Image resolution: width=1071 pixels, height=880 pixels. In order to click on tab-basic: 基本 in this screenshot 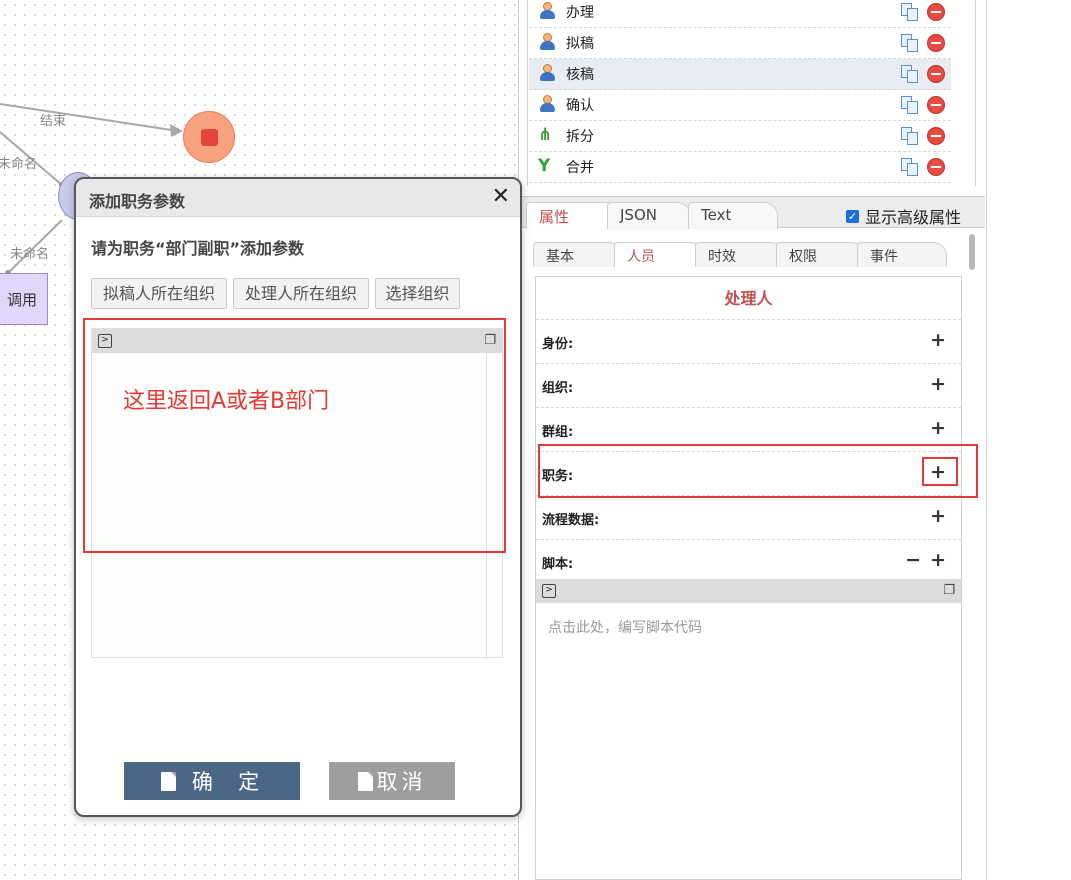, I will do `click(578, 254)`.